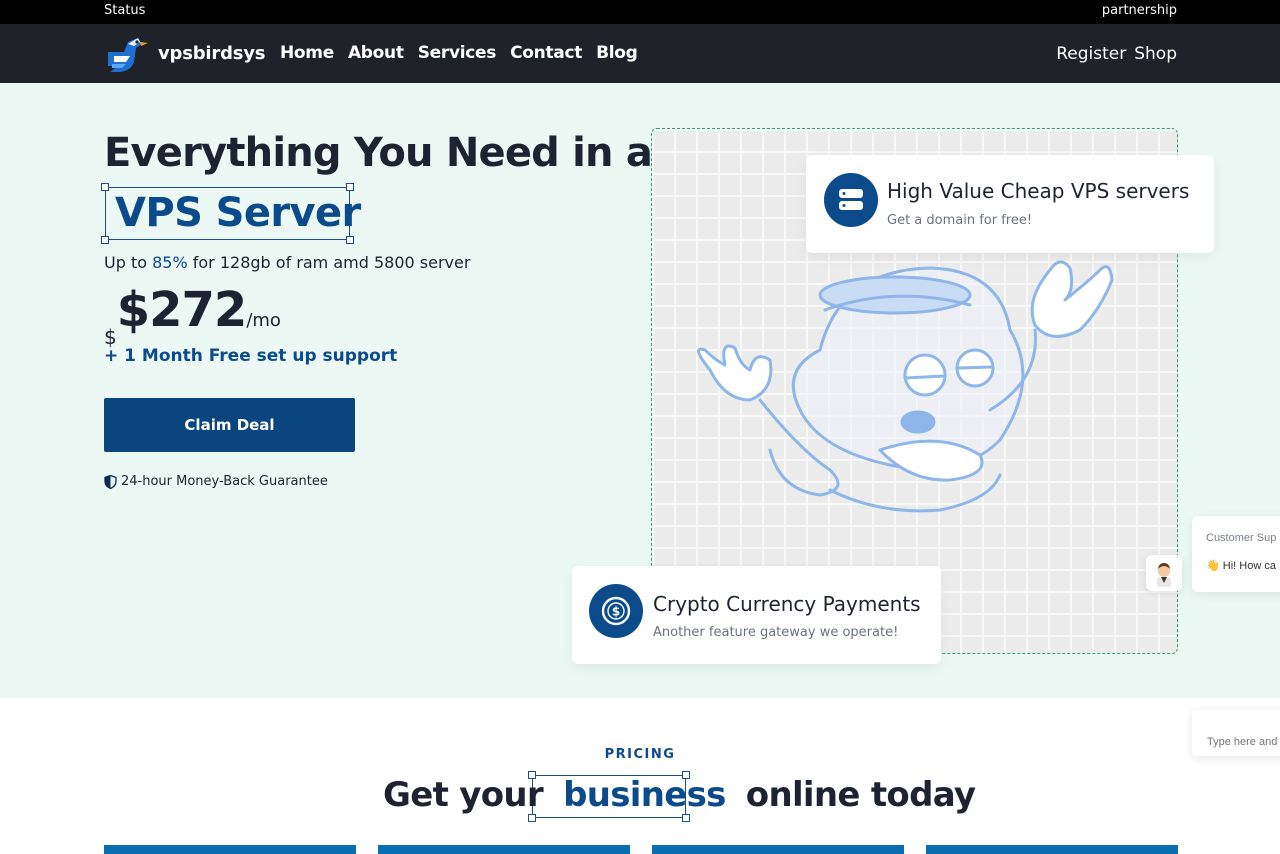 This screenshot has height=854, width=1280. I want to click on support-chat-popup: Customer Sup 👋 Hi! How ca, so click(1236, 554).